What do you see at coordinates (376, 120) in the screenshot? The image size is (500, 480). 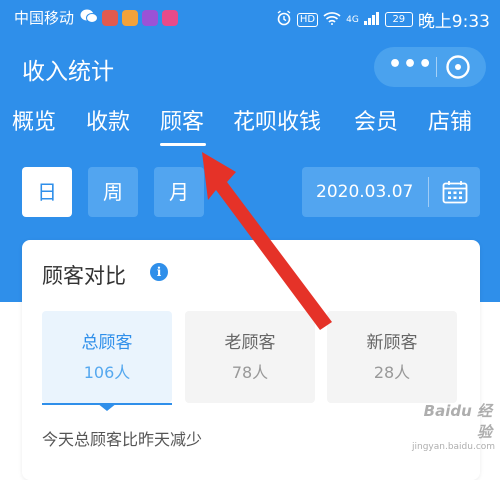 I see `tab-members: 会员` at bounding box center [376, 120].